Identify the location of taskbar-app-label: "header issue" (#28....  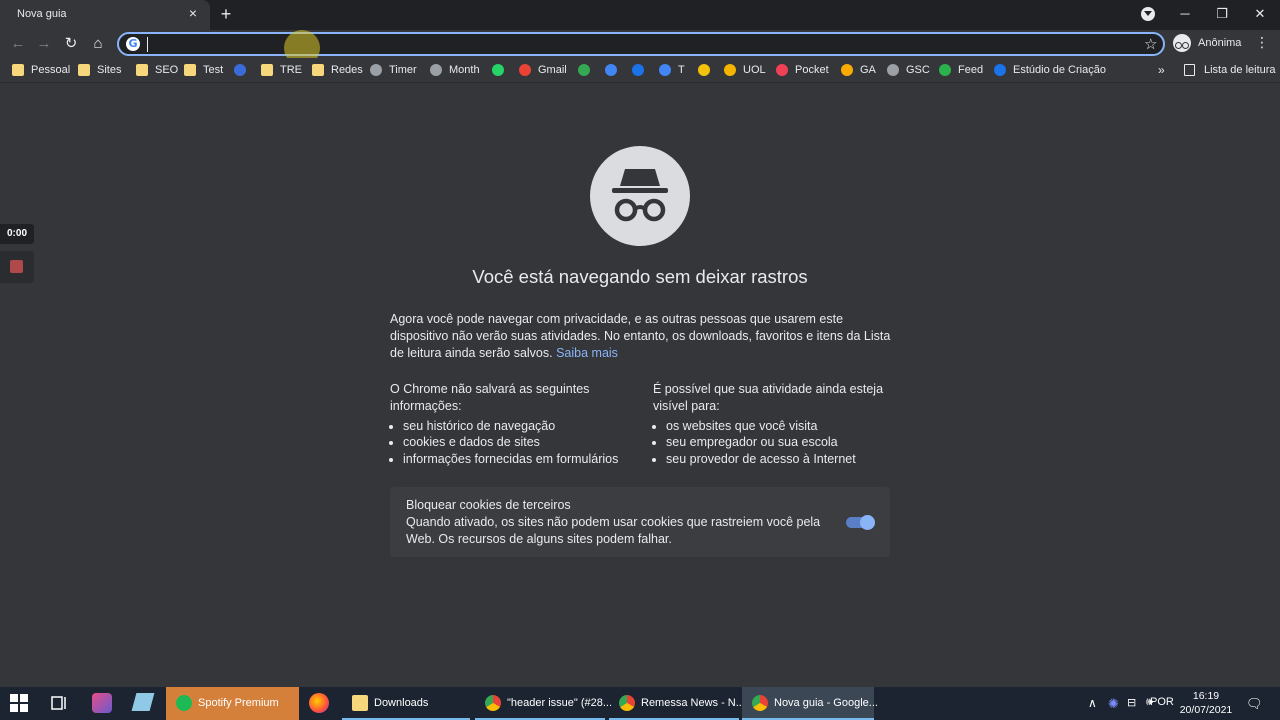
(560, 703).